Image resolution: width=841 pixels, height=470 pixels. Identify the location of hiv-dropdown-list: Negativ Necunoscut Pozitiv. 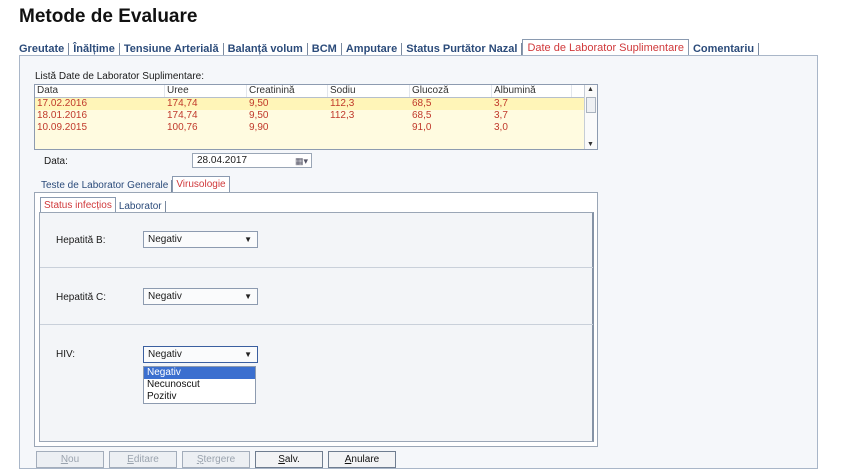
(199, 385).